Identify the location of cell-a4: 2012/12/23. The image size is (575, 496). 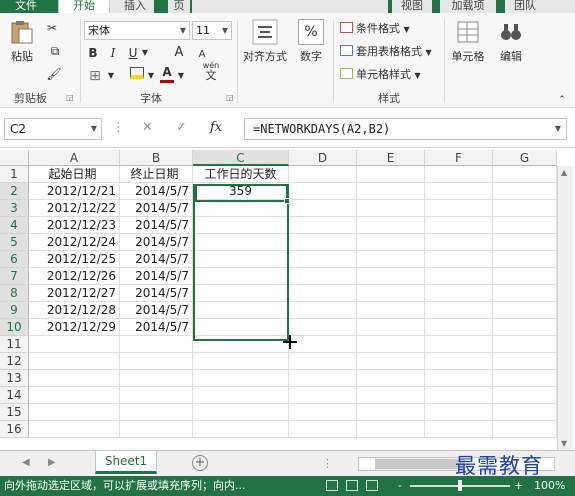
(74, 225).